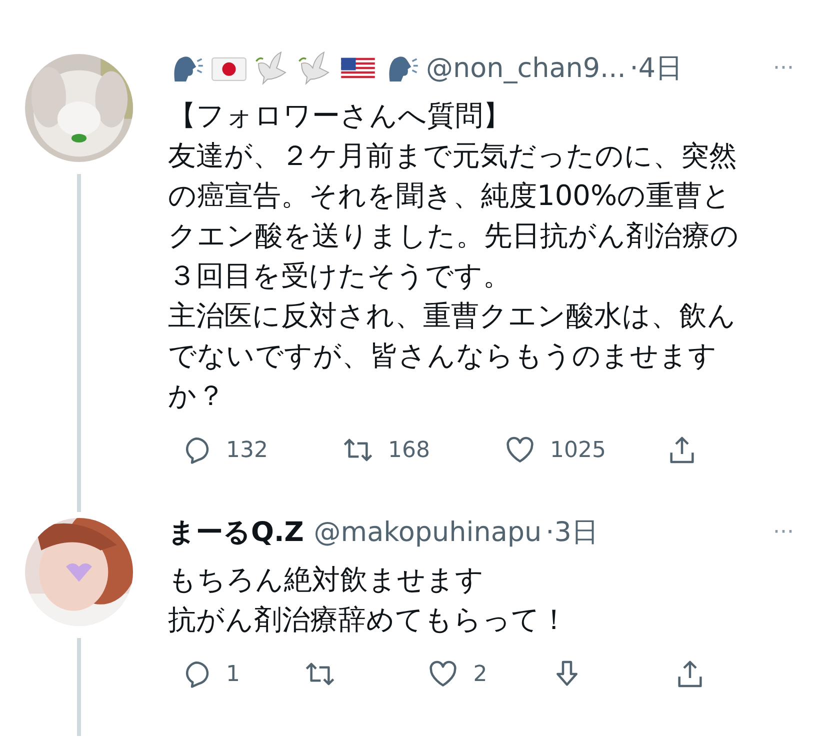  I want to click on tweet-text: 友達が、２ケ月前まで元気だったのに、突然, so click(452, 156).